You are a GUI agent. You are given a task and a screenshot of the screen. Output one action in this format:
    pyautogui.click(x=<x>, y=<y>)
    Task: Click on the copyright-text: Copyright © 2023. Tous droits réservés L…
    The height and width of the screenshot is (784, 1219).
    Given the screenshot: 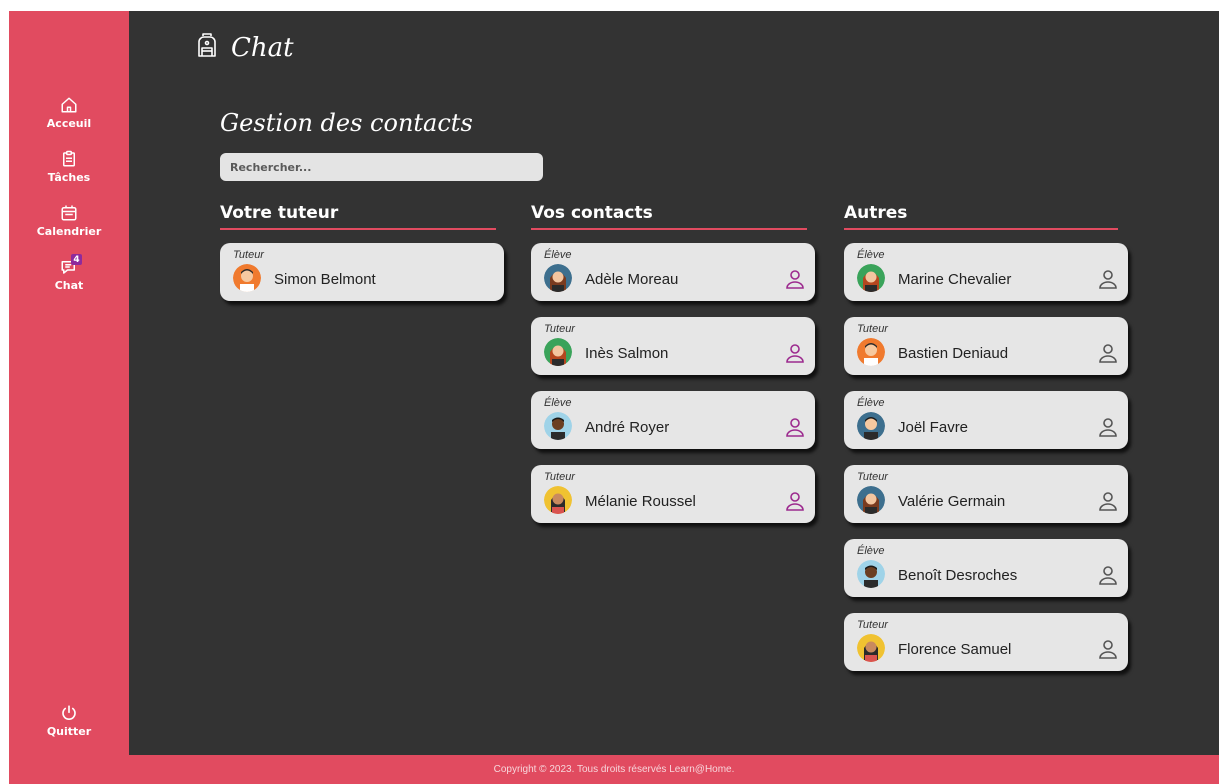 What is the action you would take?
    pyautogui.click(x=614, y=769)
    